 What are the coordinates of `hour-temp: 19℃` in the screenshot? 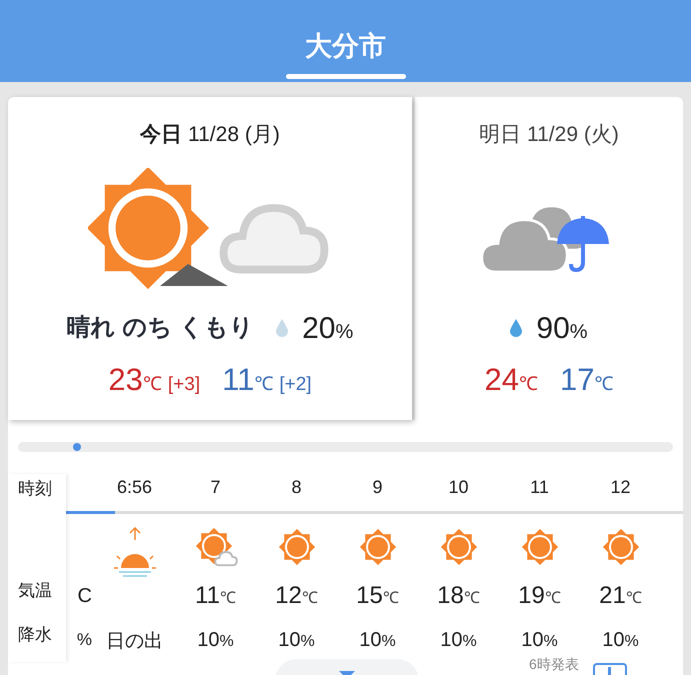 It's located at (539, 596).